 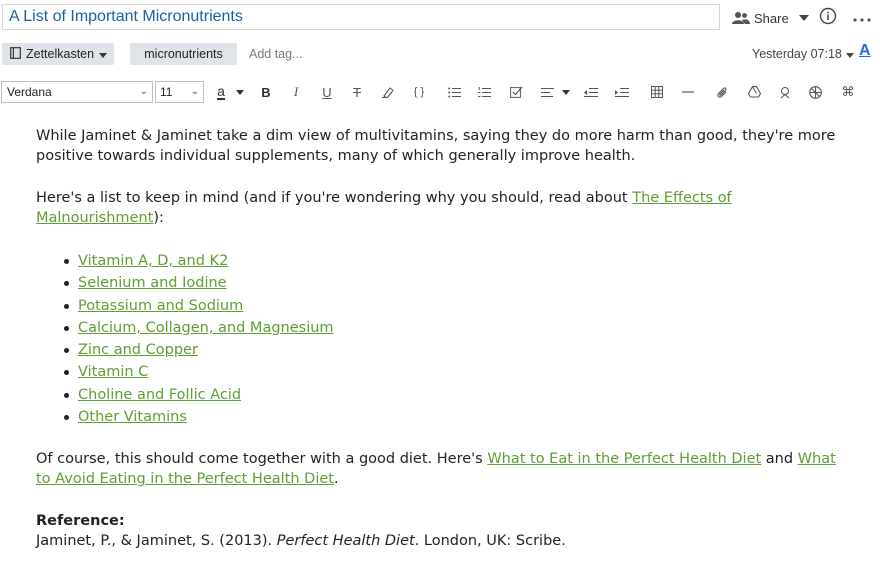 I want to click on strikethrough-button: T, so click(x=357, y=92).